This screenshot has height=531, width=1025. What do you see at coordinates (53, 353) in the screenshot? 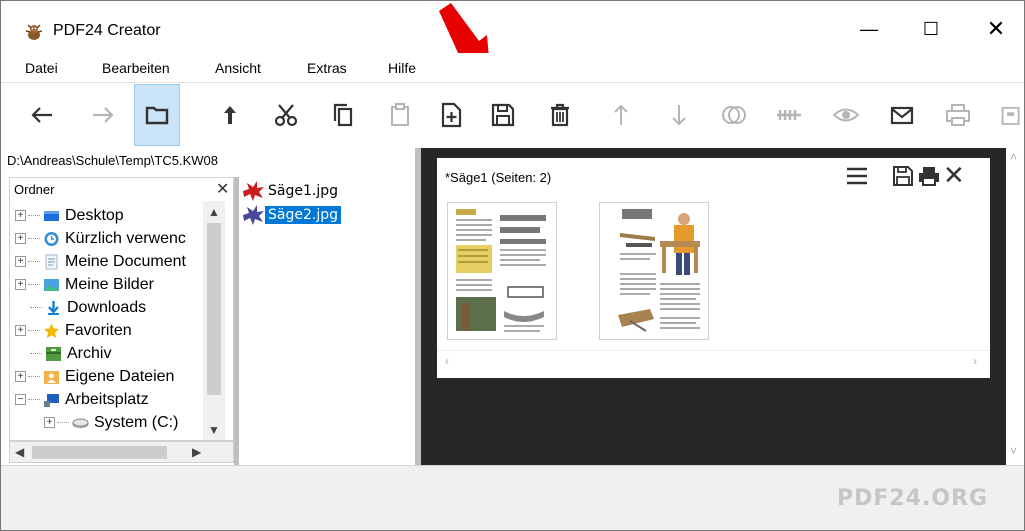
I see `archive-icon` at bounding box center [53, 353].